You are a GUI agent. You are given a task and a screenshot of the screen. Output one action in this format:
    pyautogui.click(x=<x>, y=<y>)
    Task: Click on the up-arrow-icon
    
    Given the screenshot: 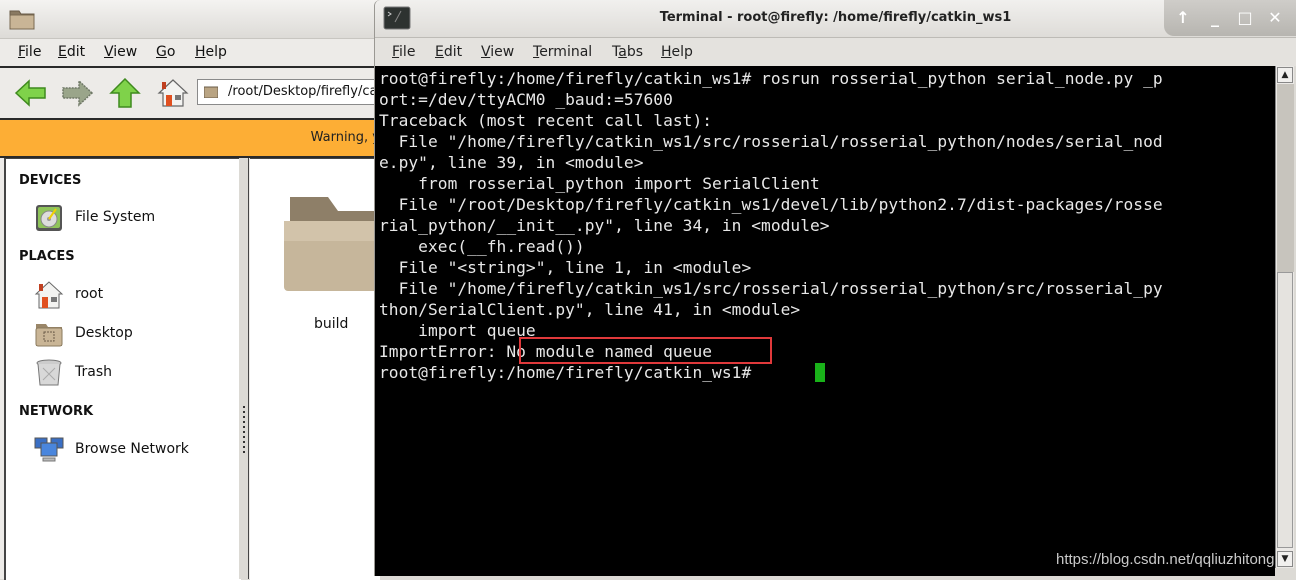 What is the action you would take?
    pyautogui.click(x=125, y=93)
    